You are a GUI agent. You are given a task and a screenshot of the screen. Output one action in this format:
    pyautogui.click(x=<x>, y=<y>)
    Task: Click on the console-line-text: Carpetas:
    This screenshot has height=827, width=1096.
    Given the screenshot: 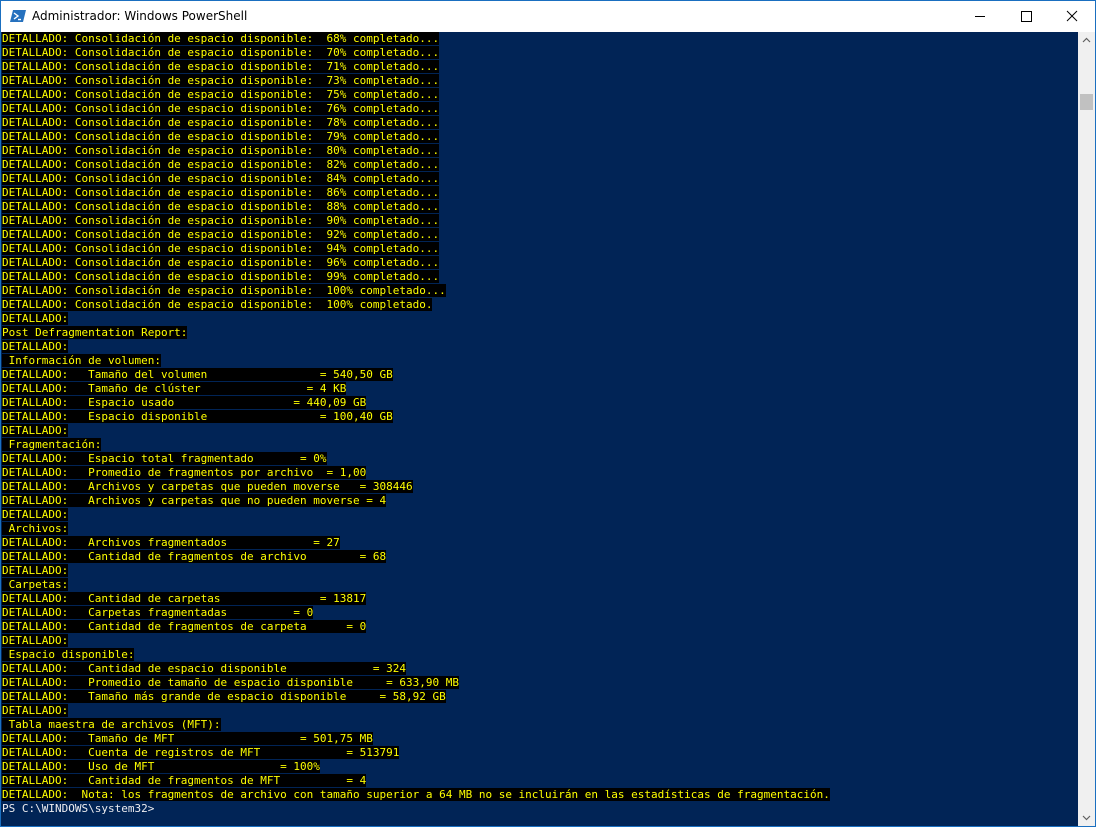 What is the action you would take?
    pyautogui.click(x=35, y=584)
    